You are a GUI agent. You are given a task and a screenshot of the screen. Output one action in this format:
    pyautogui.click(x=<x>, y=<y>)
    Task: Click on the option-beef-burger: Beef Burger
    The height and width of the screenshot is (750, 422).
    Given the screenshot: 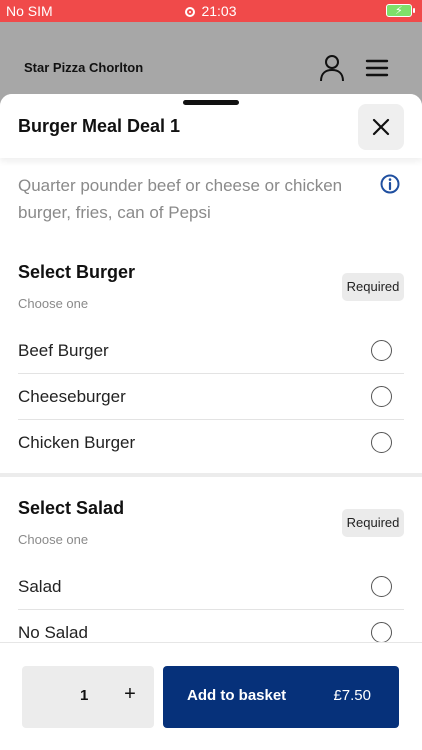 What is the action you would take?
    pyautogui.click(x=211, y=351)
    